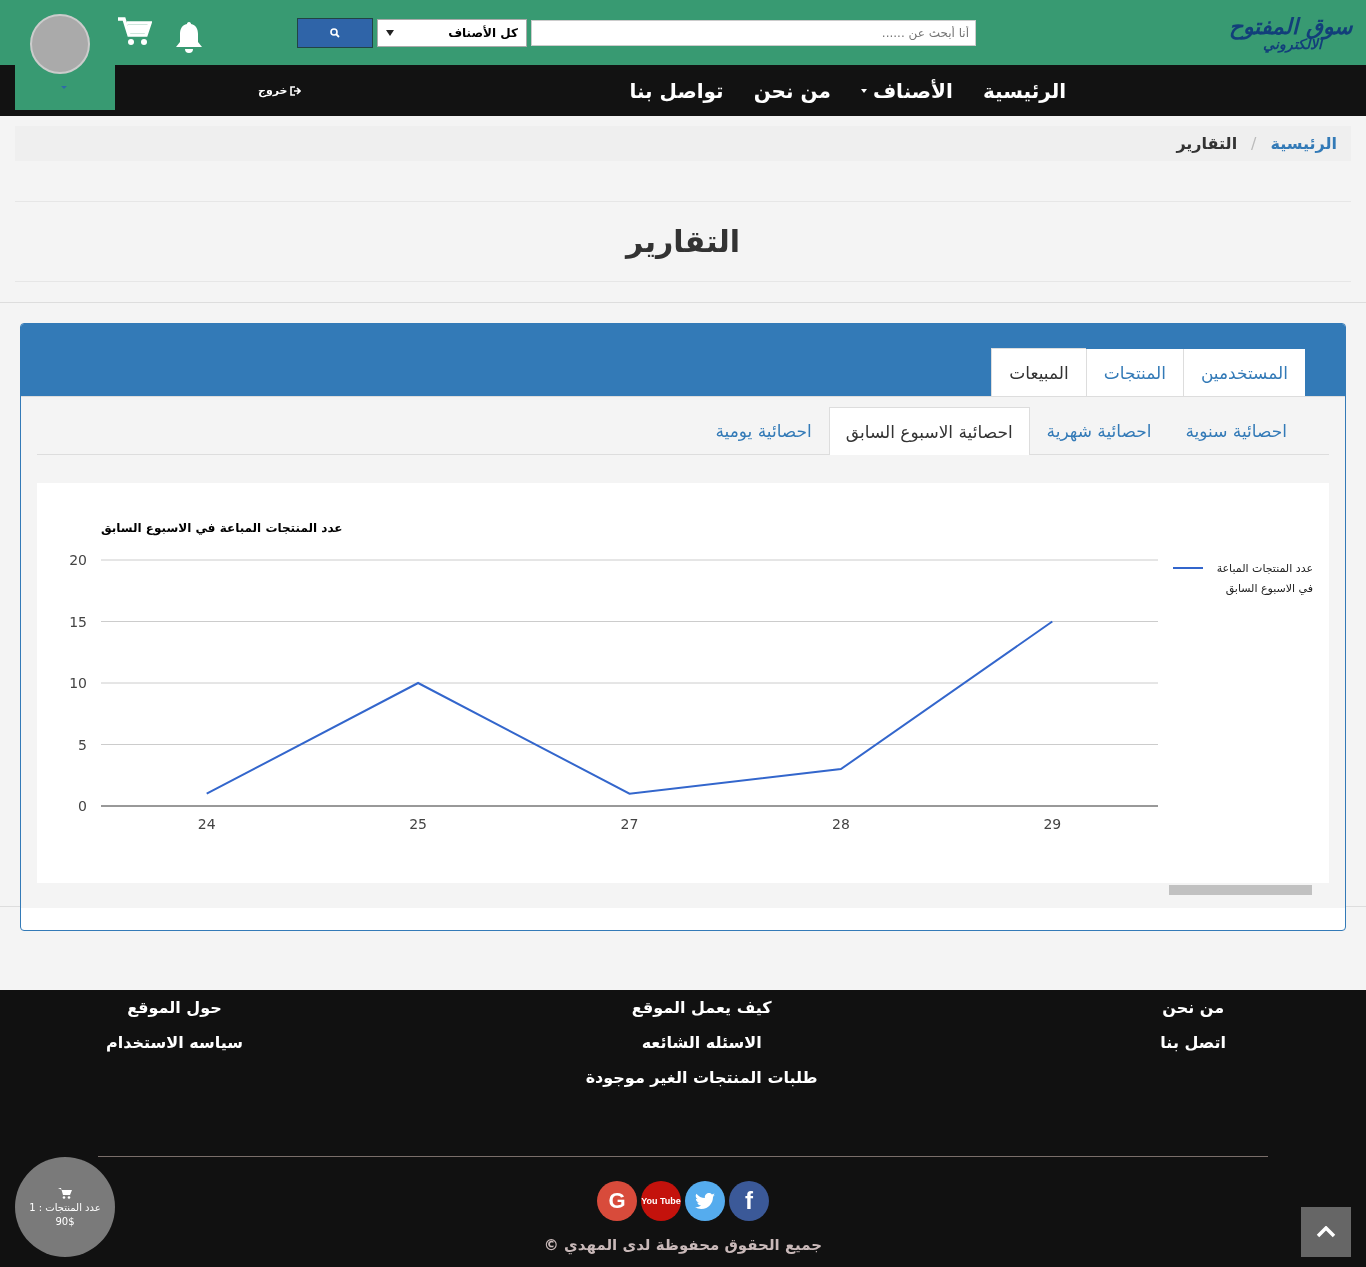 The image size is (1366, 1267). What do you see at coordinates (174, 1042) in the screenshot?
I see `footer-link: سياسه الاستخدام` at bounding box center [174, 1042].